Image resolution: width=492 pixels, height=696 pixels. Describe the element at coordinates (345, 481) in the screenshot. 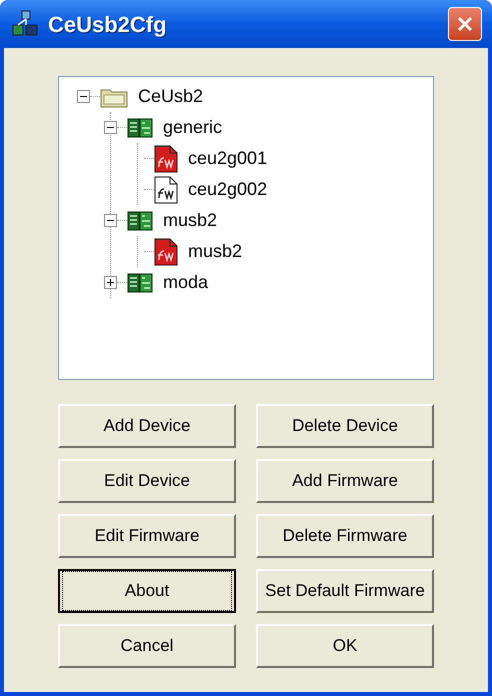

I see `dialog-button: Add Firmware` at that location.